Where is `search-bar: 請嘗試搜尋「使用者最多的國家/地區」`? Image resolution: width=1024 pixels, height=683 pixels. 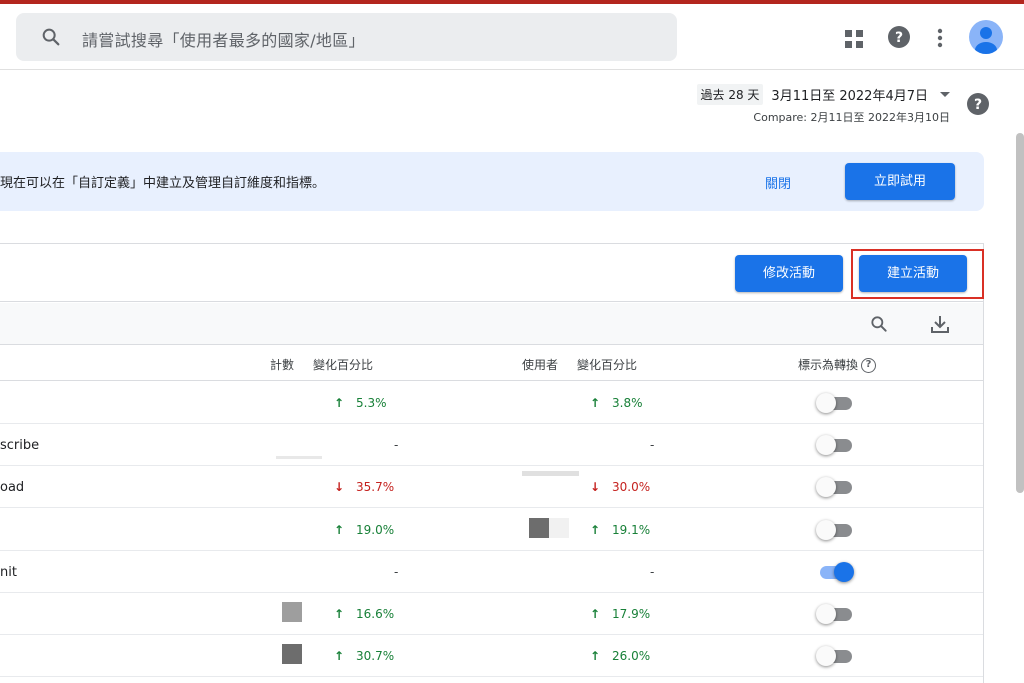
search-bar: 請嘗試搜尋「使用者最多的國家/地區」 is located at coordinates (346, 37).